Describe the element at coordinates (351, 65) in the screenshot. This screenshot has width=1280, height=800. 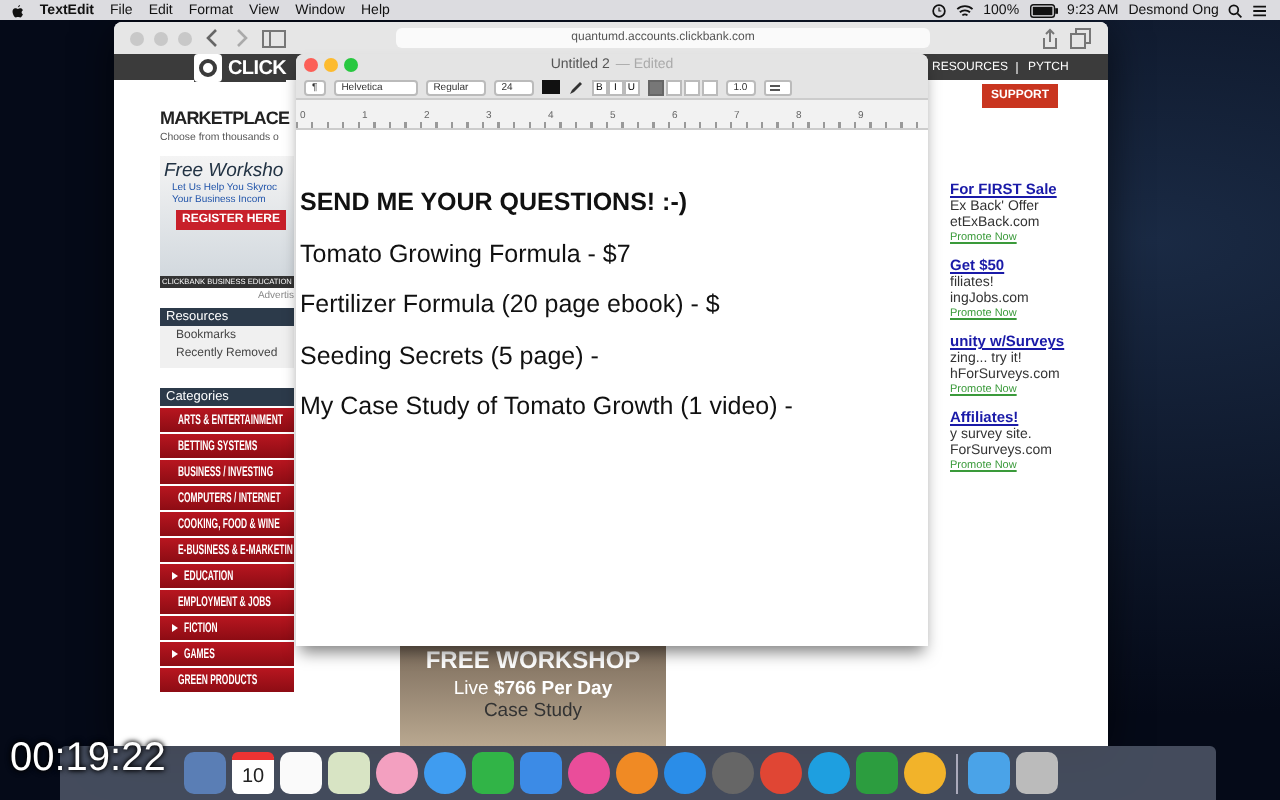
I see `zoom-button` at that location.